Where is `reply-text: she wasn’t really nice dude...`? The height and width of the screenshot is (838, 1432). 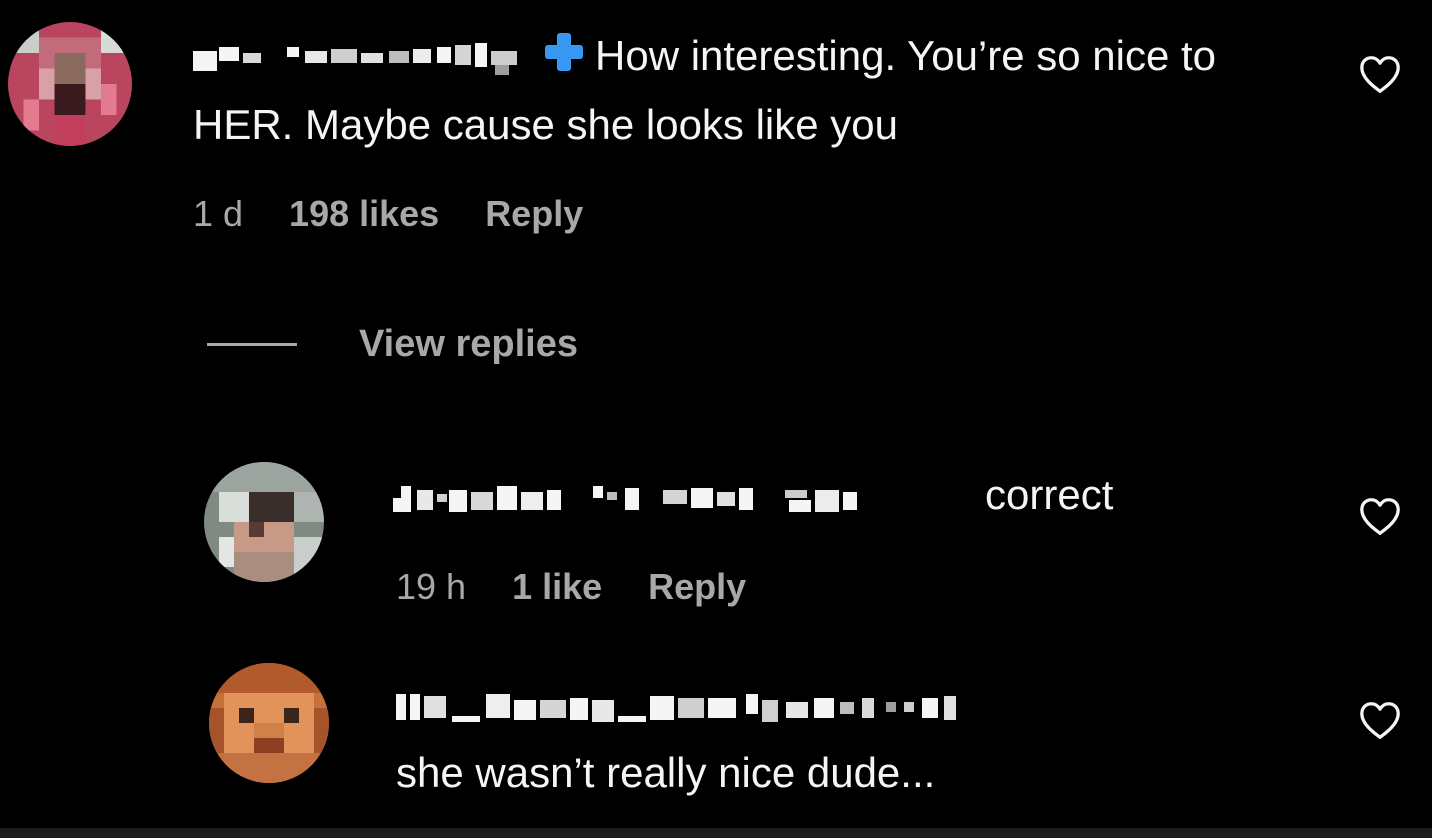
reply-text: she wasn’t really nice dude... is located at coordinates (866, 739).